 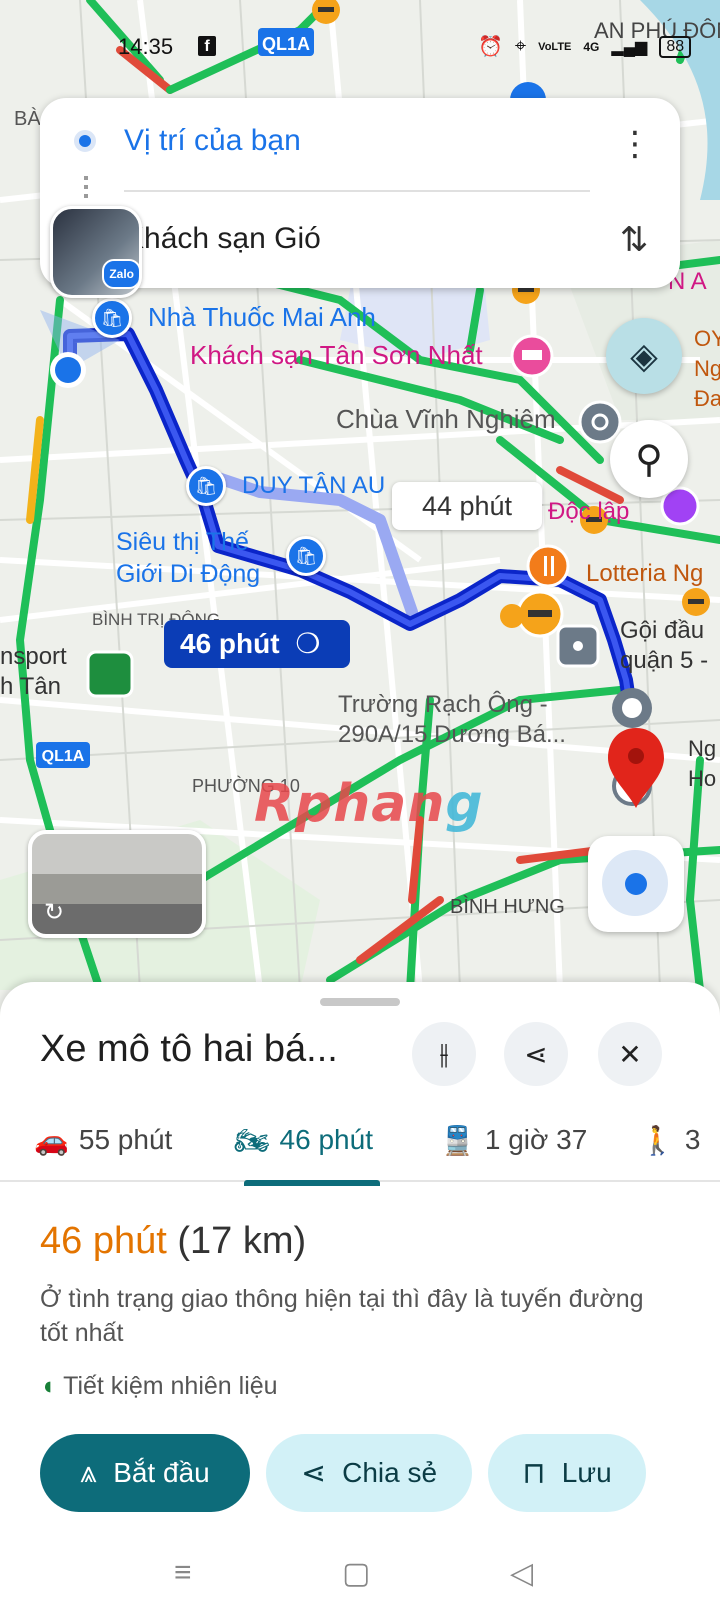 I want to click on travel-mode-tabs: 🚗 55 phút 🏍 46 phút 🚆 1 giờ 37 🚶 3, so click(x=360, y=1142).